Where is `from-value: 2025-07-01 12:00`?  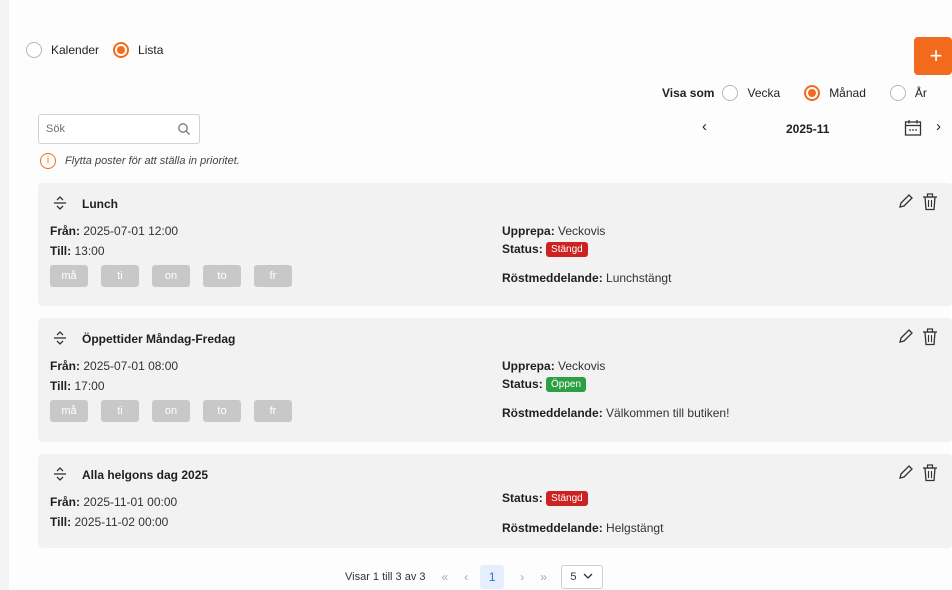
from-value: 2025-07-01 12:00 is located at coordinates (131, 231).